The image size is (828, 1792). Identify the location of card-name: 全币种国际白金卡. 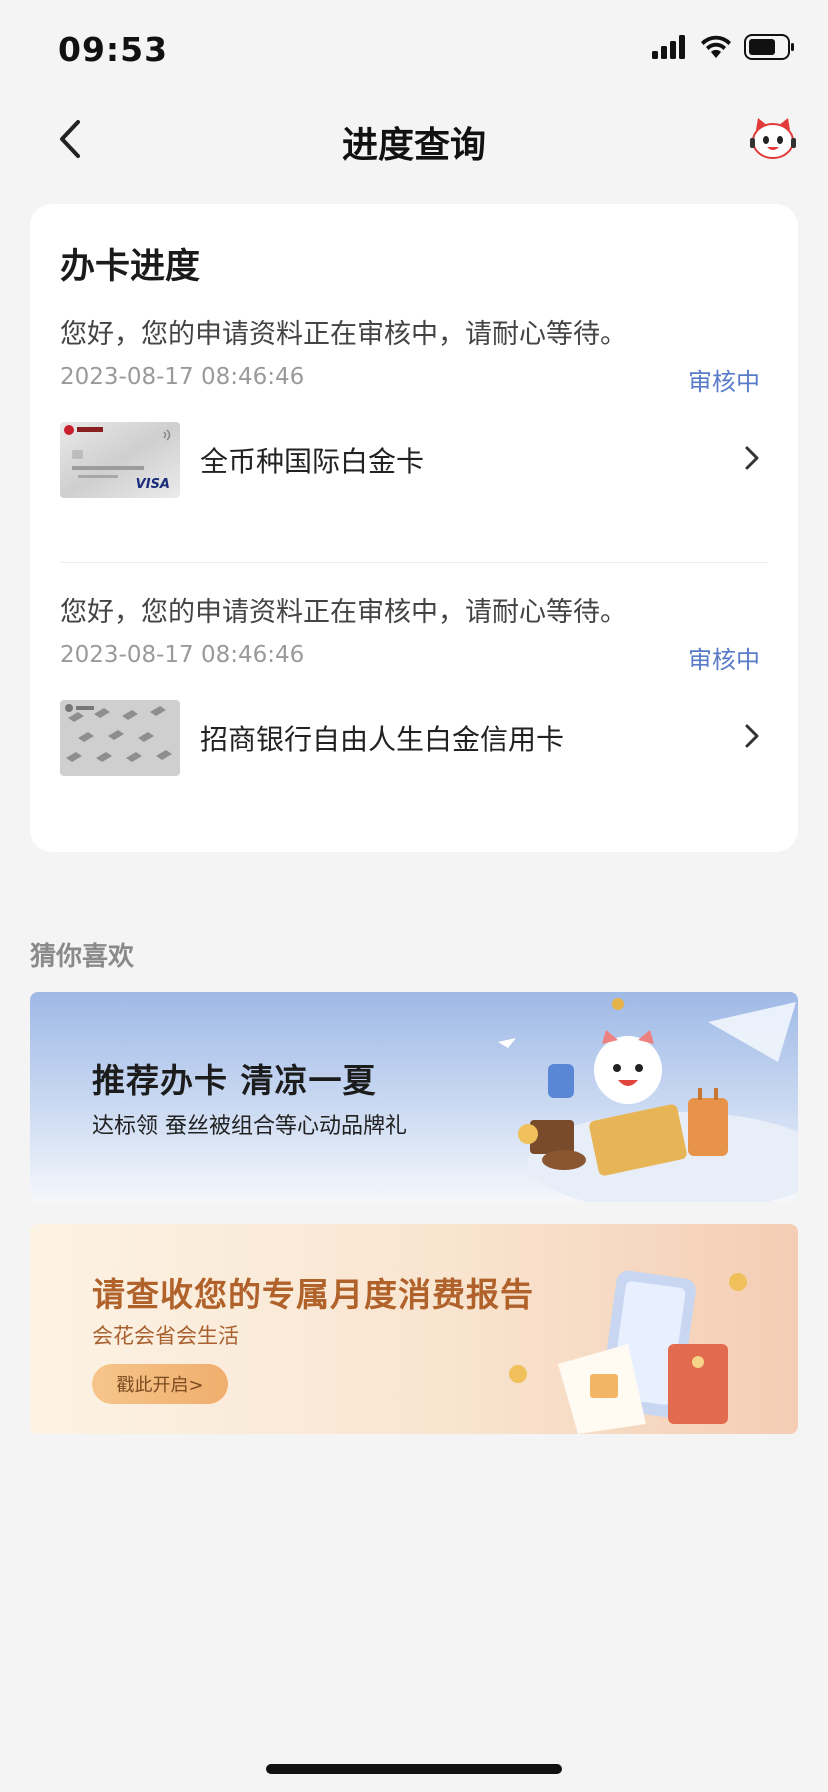
(312, 461).